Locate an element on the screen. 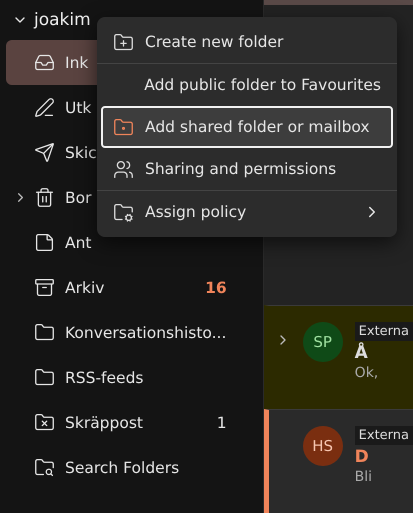 This screenshot has height=513, width=413. folder-label: Utk is located at coordinates (78, 107).